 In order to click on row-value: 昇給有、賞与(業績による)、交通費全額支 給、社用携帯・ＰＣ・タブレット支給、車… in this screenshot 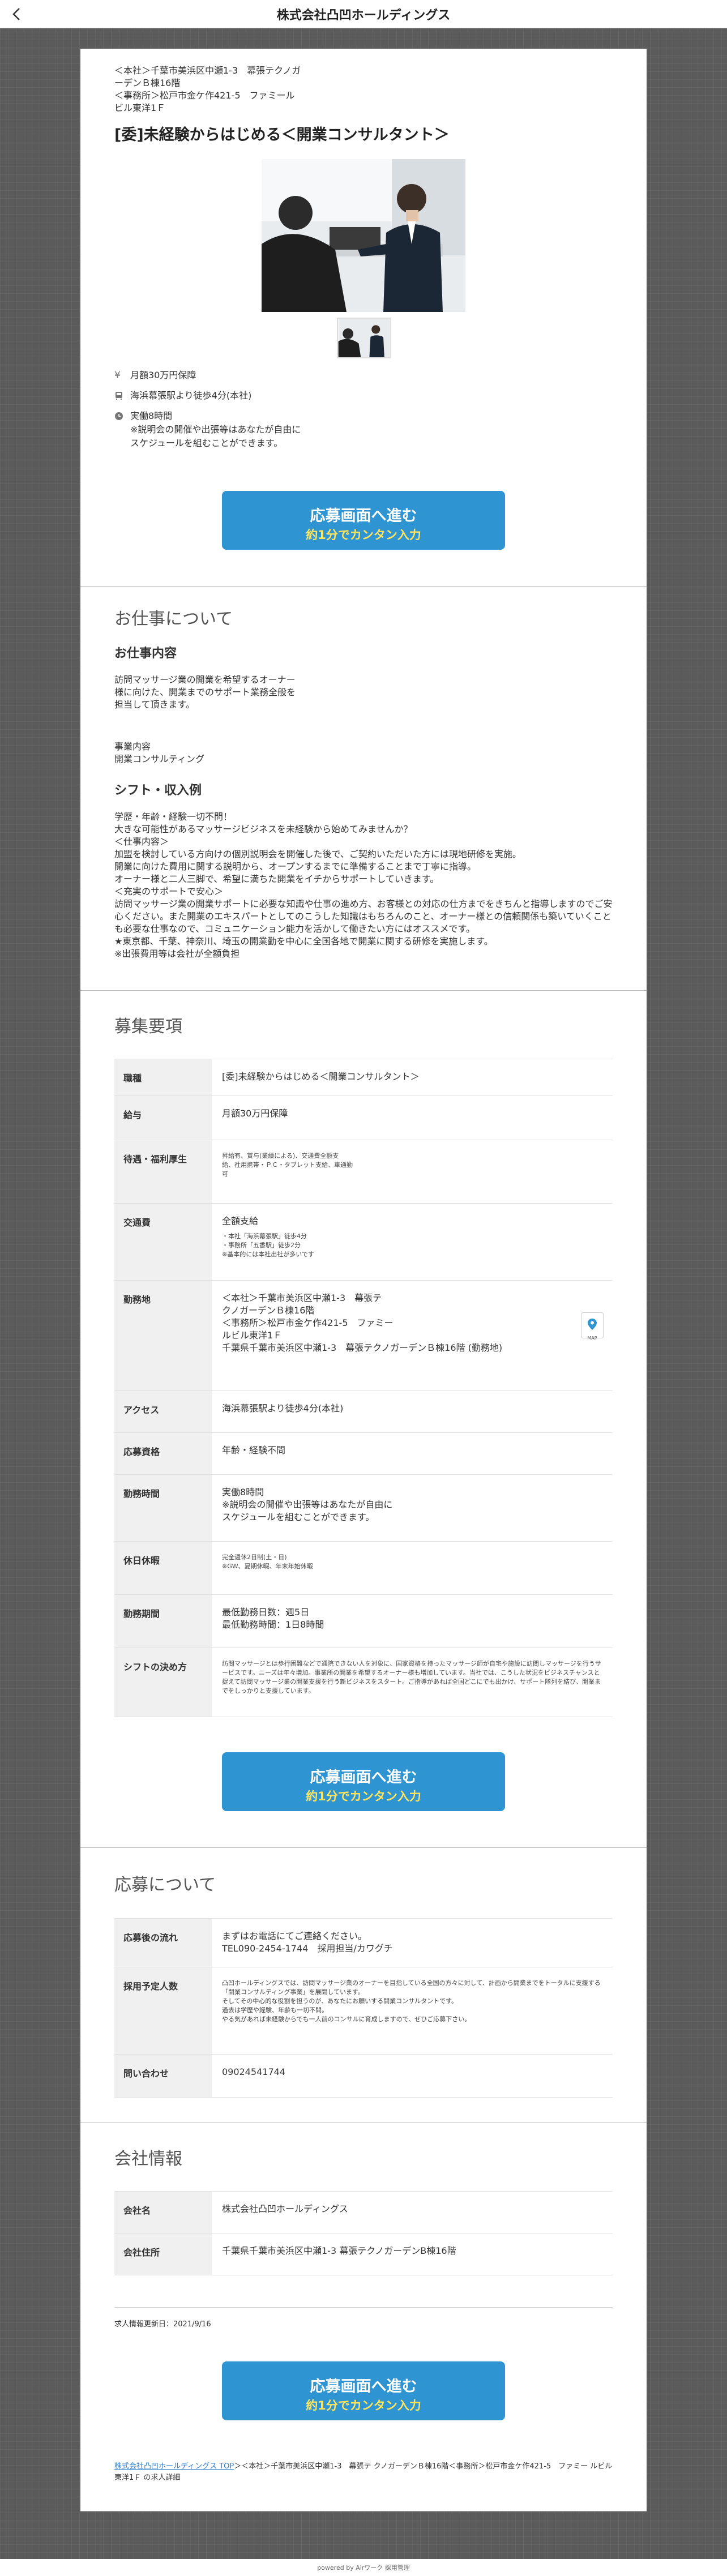, I will do `click(412, 1172)`.